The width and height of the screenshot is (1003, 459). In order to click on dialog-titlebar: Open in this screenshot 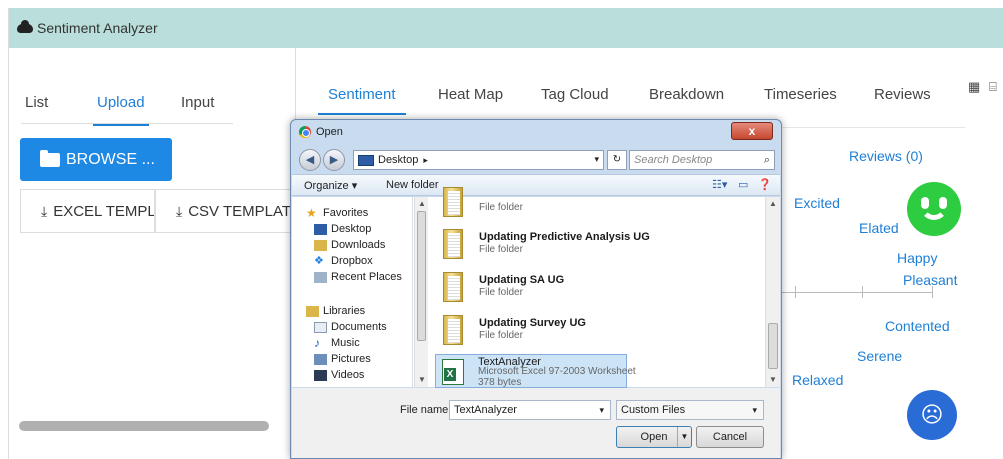, I will do `click(321, 132)`.